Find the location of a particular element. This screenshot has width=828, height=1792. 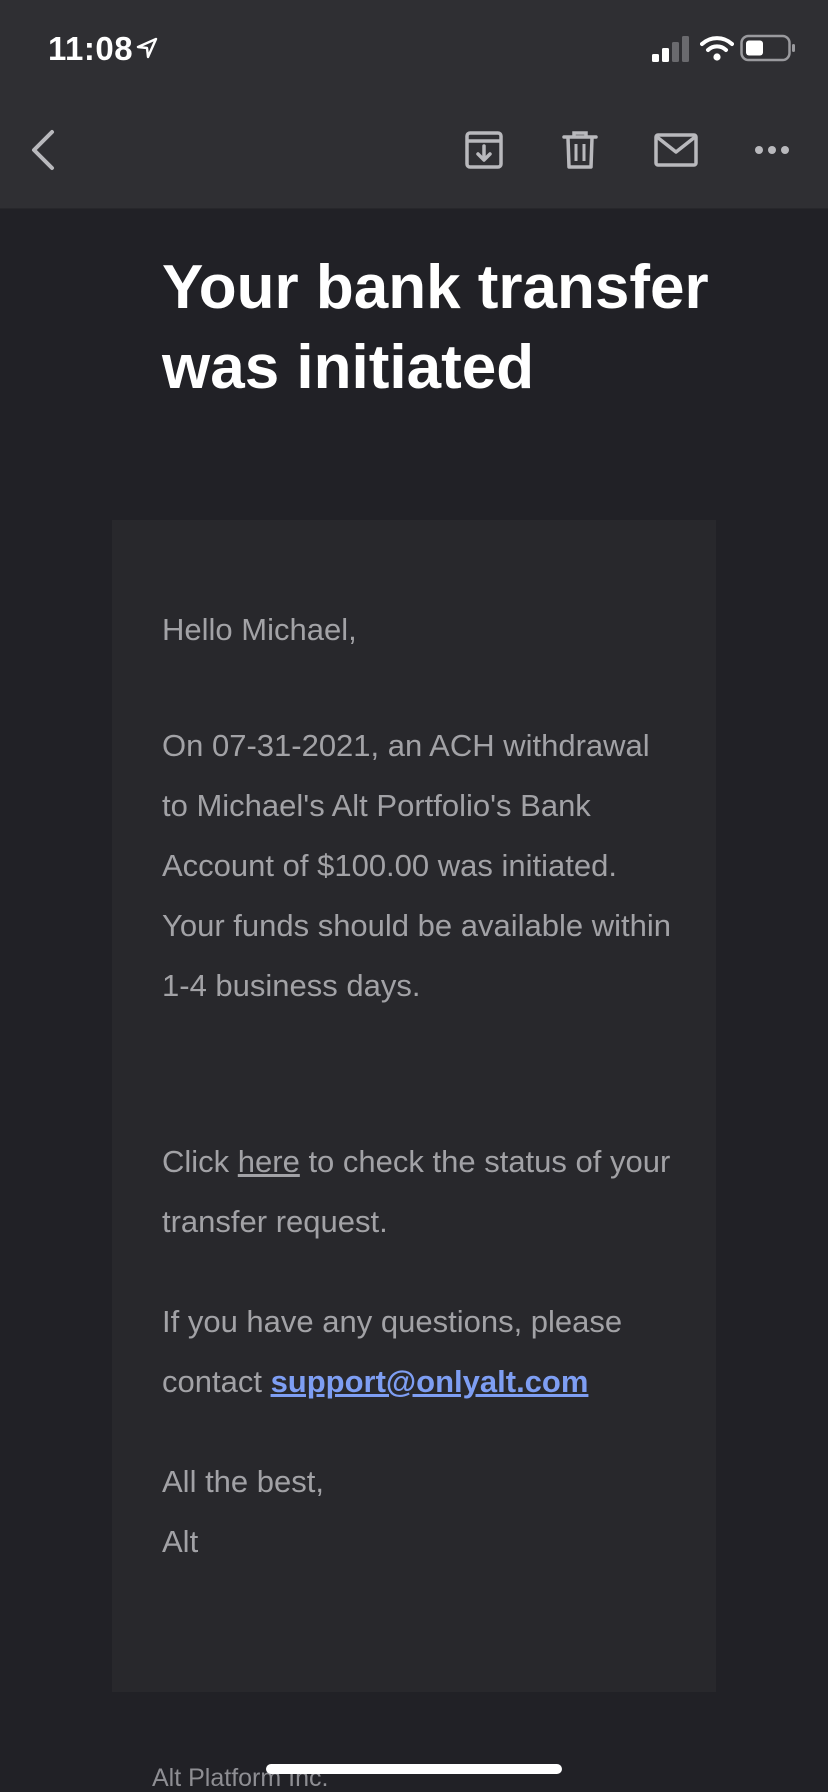

back-button is located at coordinates (44, 150).